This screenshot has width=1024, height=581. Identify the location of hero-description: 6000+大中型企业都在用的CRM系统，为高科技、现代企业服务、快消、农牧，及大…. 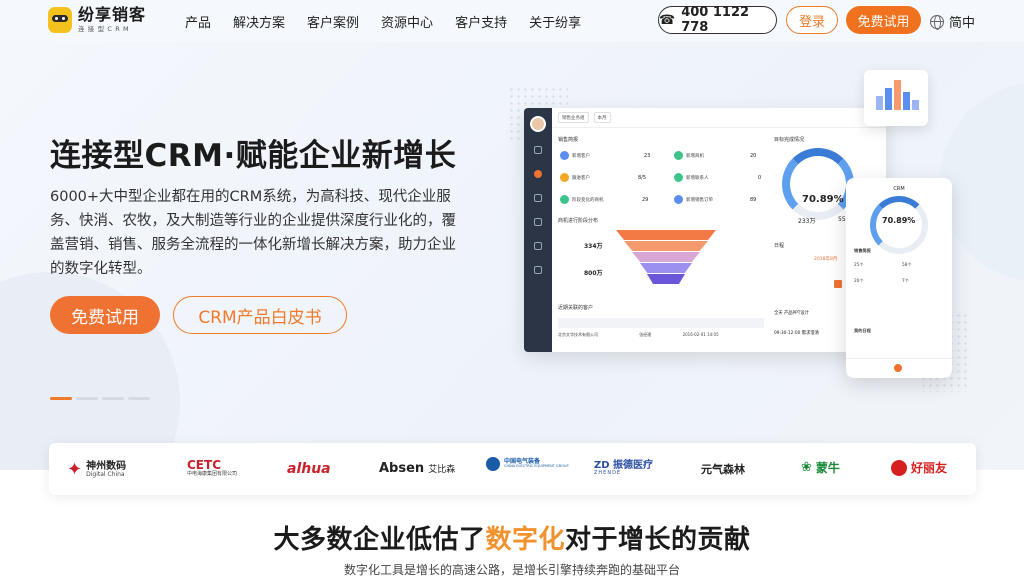
(253, 233).